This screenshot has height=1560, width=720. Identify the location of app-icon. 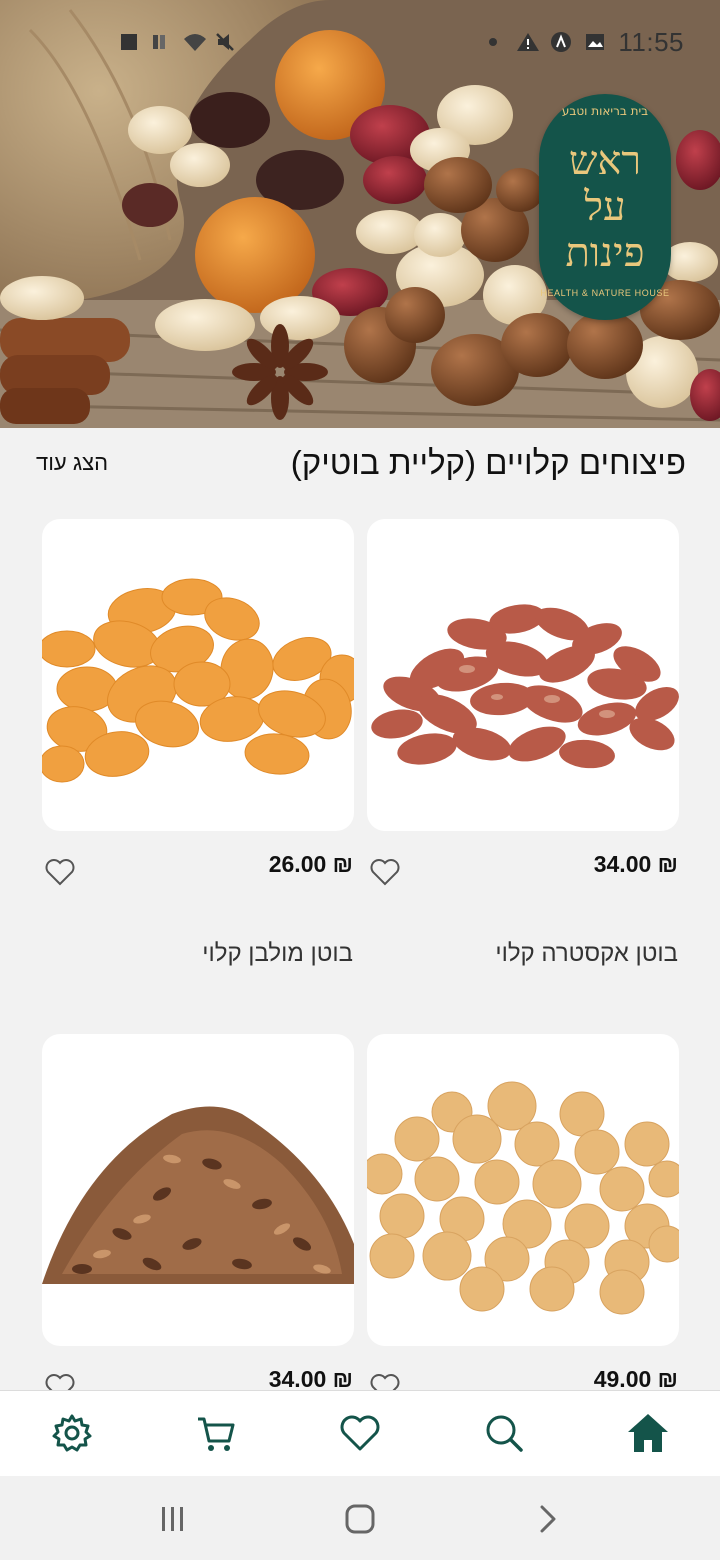
(561, 42).